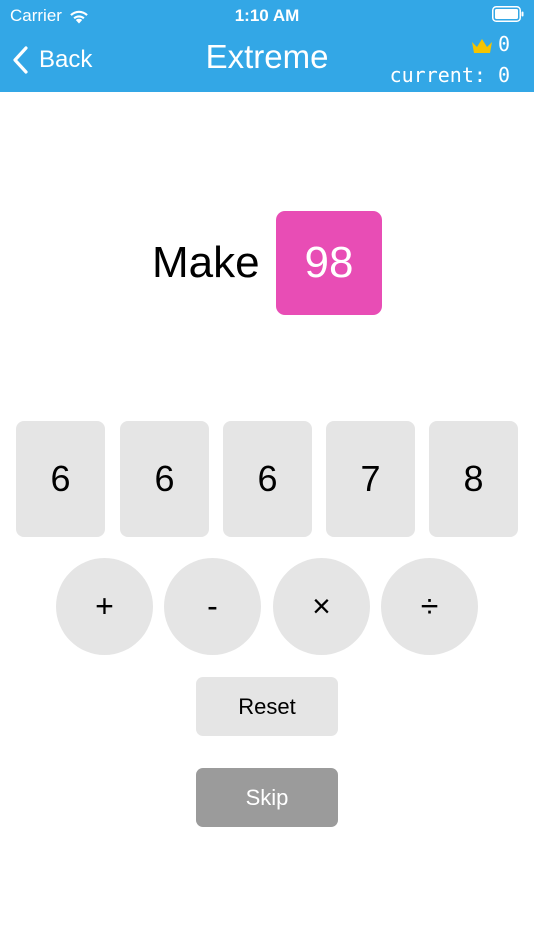 The height and width of the screenshot is (950, 534). What do you see at coordinates (321, 606) in the screenshot?
I see `multiply-button: ×` at bounding box center [321, 606].